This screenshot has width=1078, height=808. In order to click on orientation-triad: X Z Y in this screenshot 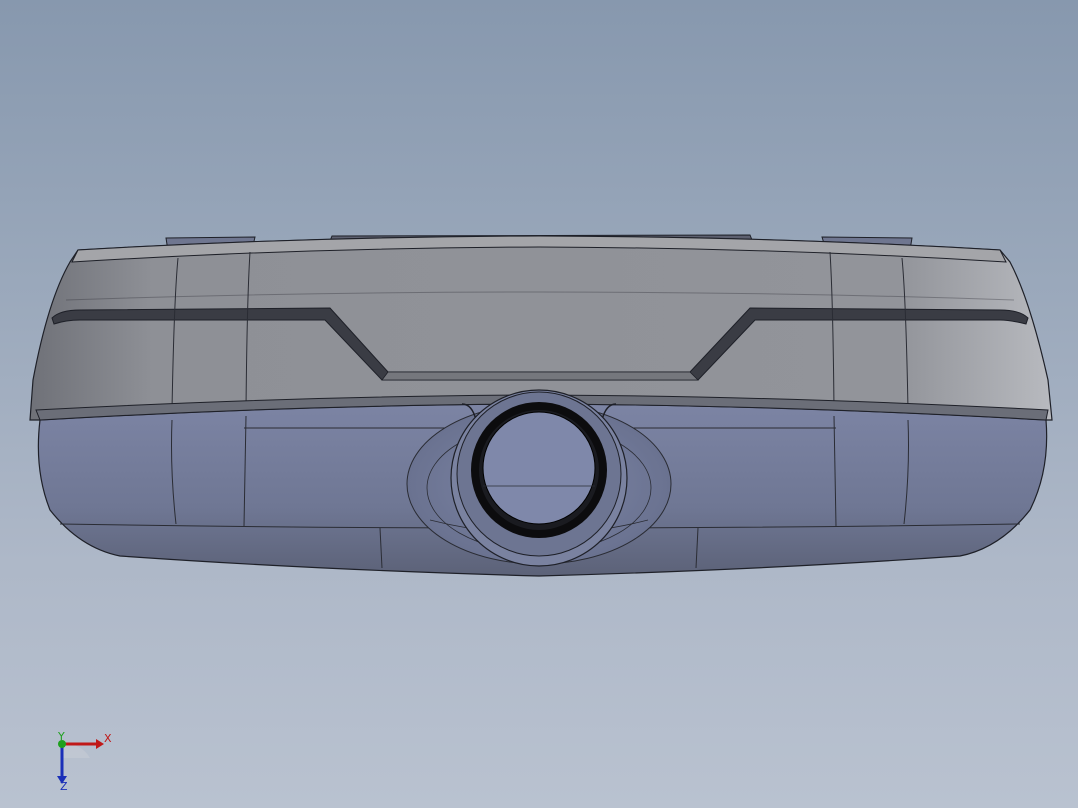, I will do `click(84, 761)`.